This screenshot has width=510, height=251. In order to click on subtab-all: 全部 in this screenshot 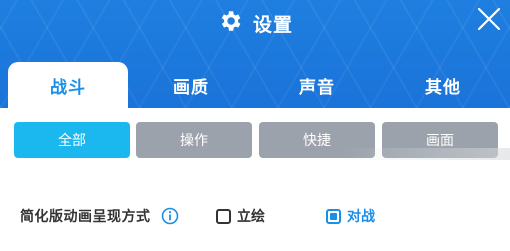, I will do `click(72, 140)`.